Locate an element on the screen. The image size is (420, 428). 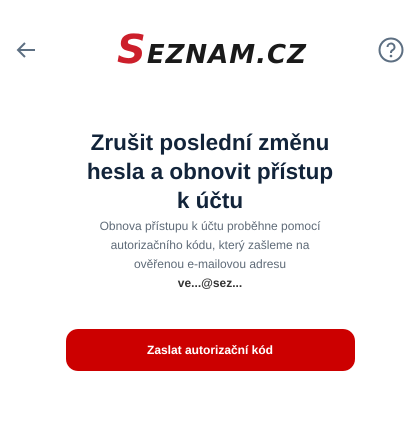
back-arrow-icon is located at coordinates (26, 50).